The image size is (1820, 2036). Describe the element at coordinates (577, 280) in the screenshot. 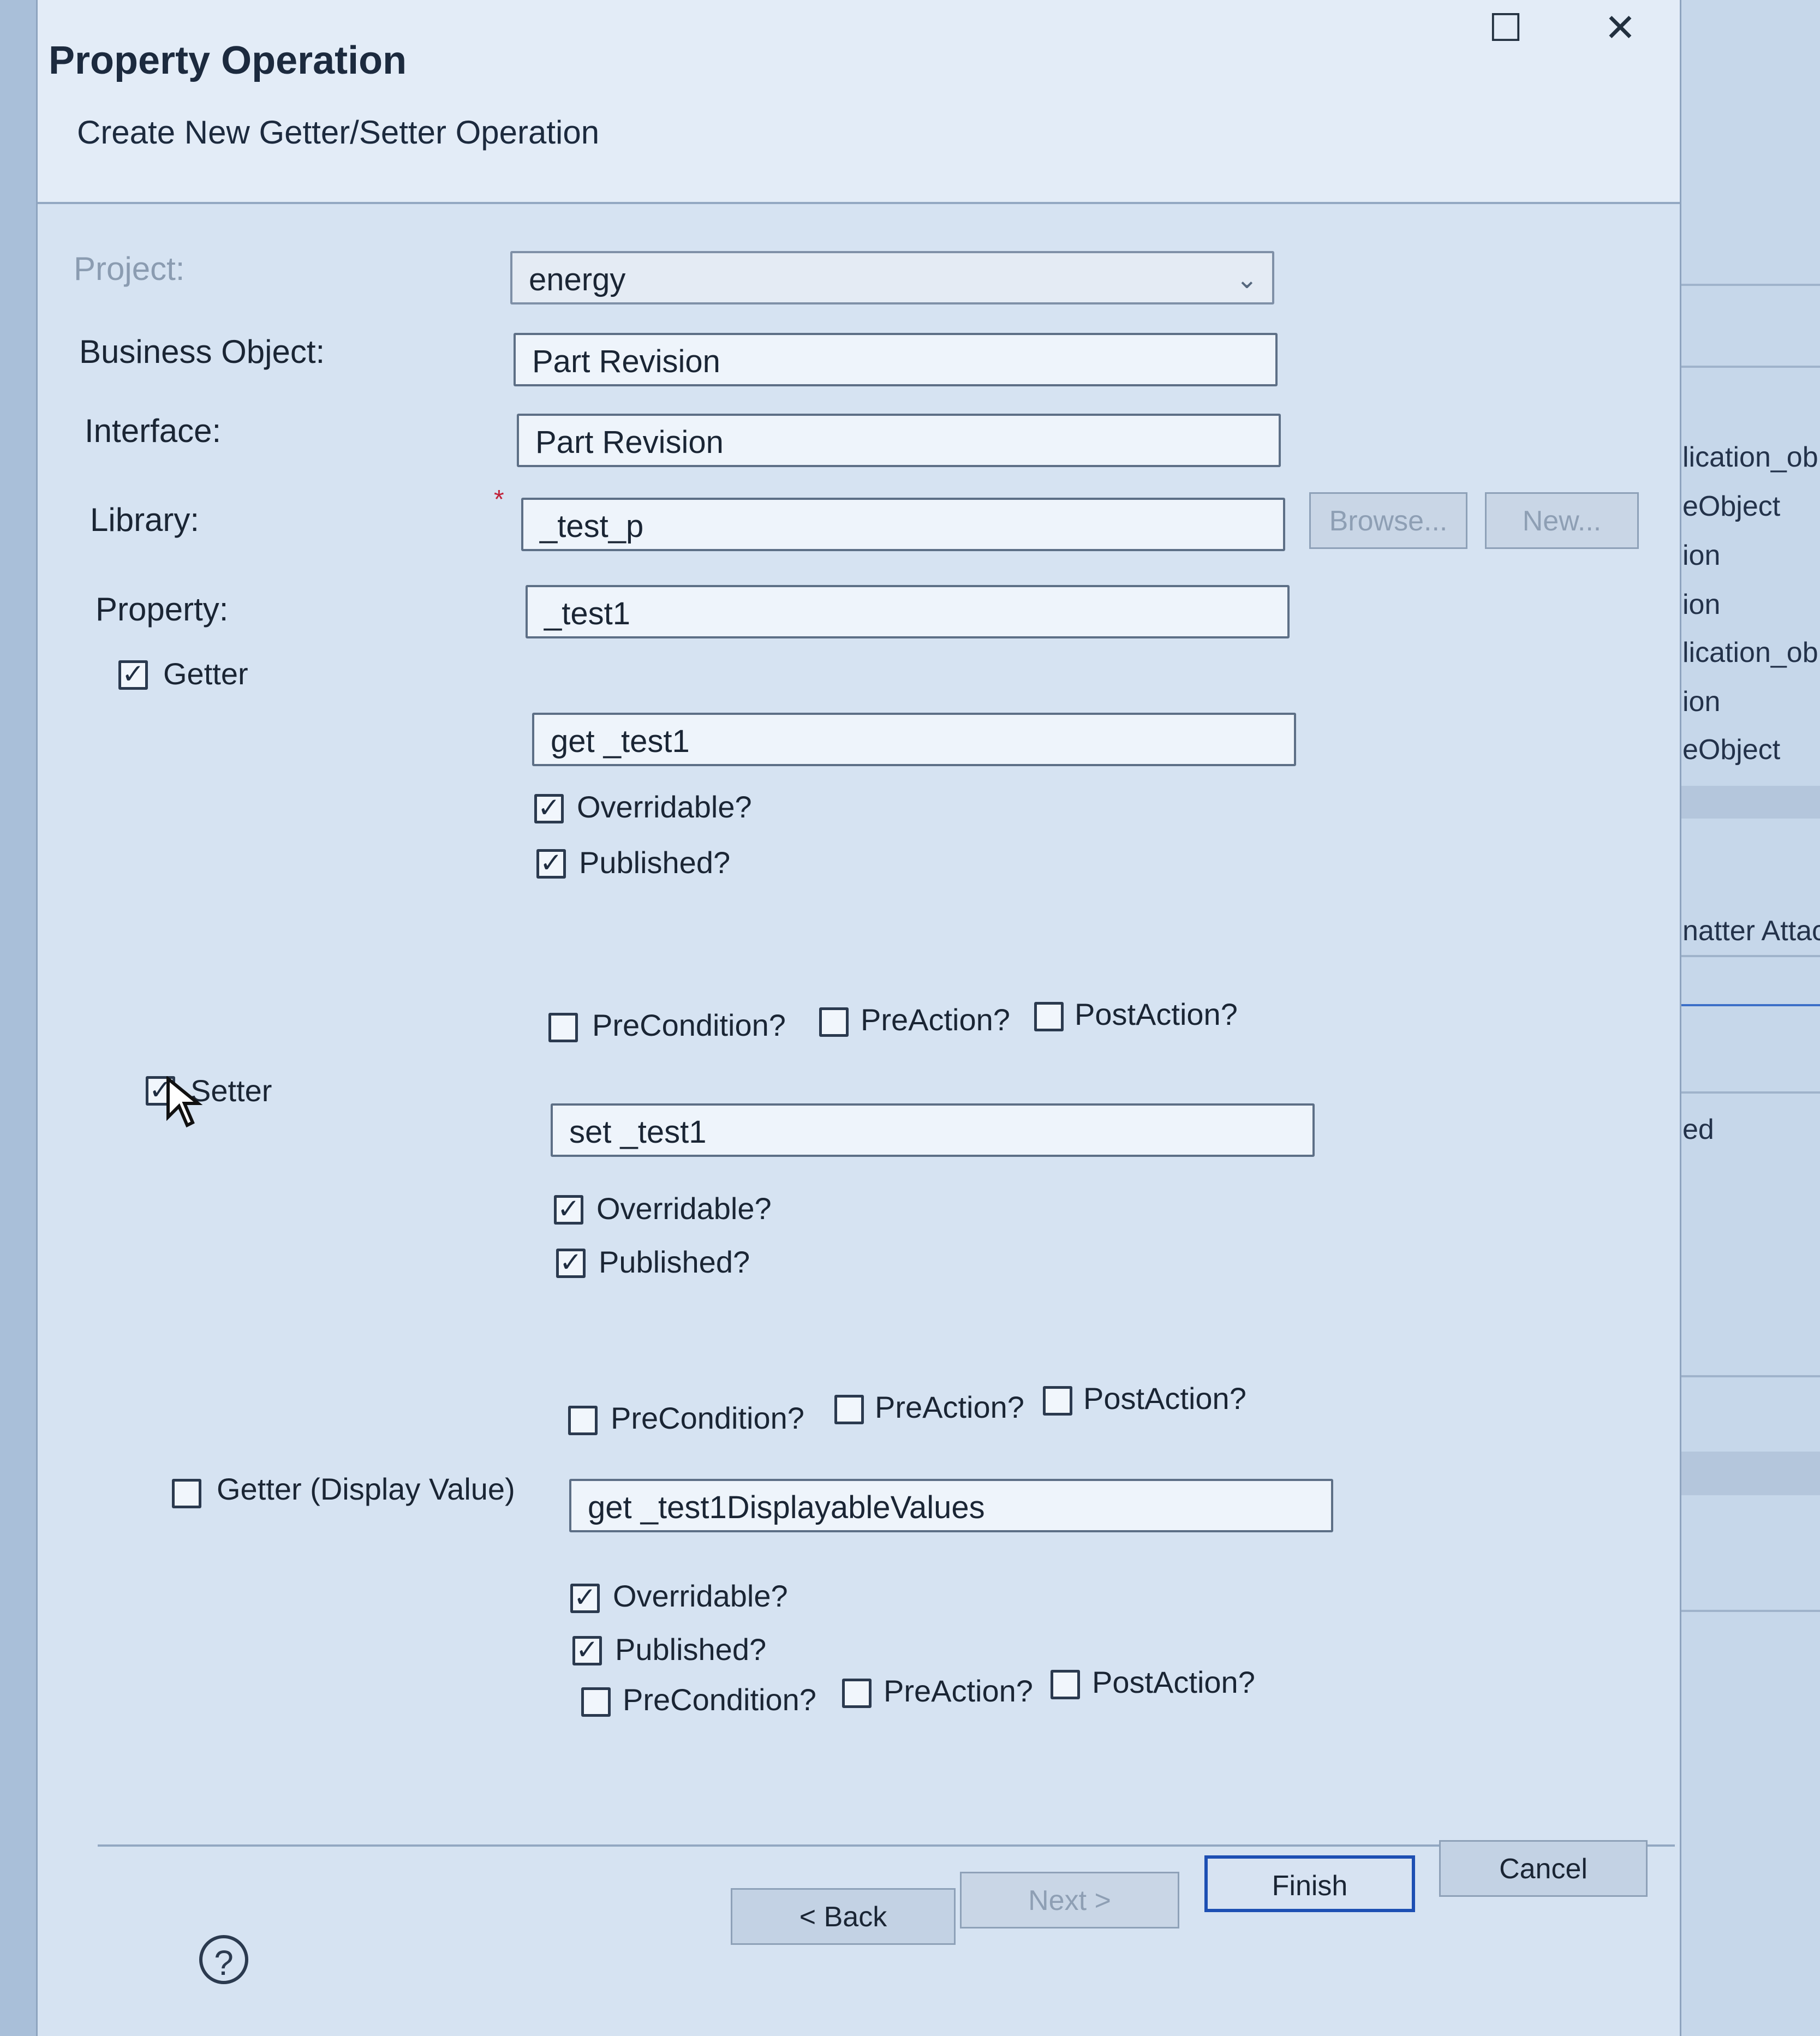

I see `project-value: energy` at that location.